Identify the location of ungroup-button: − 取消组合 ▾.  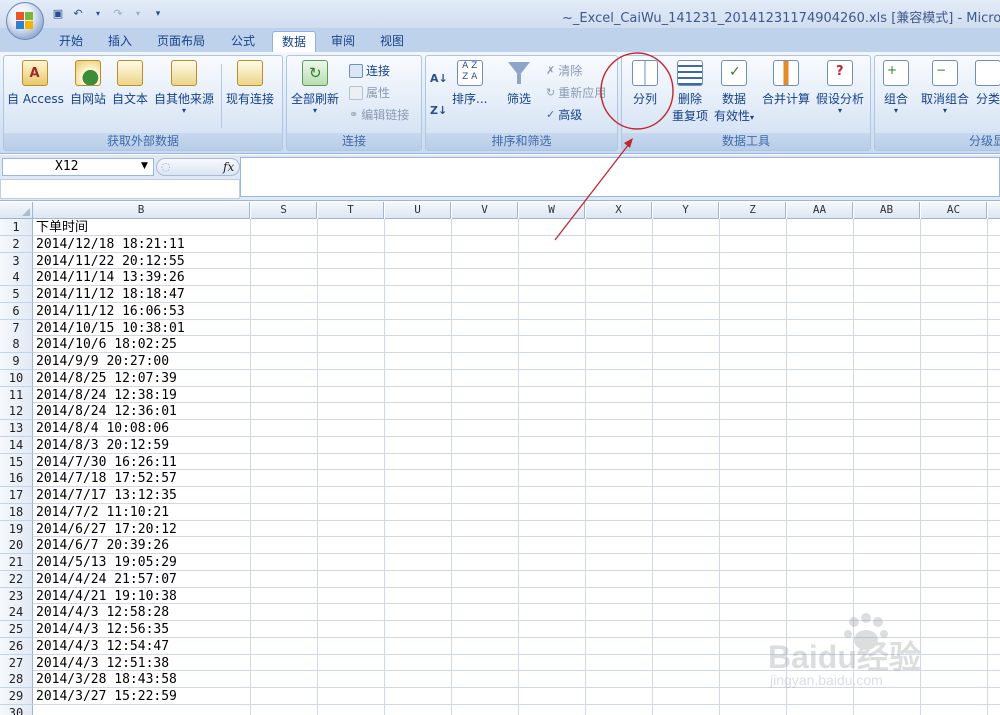
(945, 87).